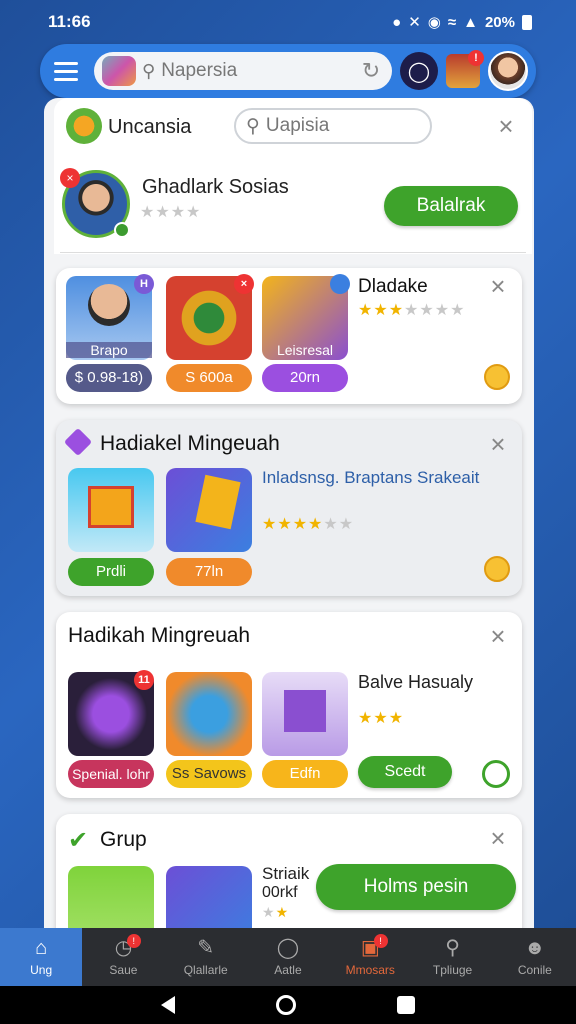 The image size is (576, 1024). I want to click on back-icon, so click(167, 1005).